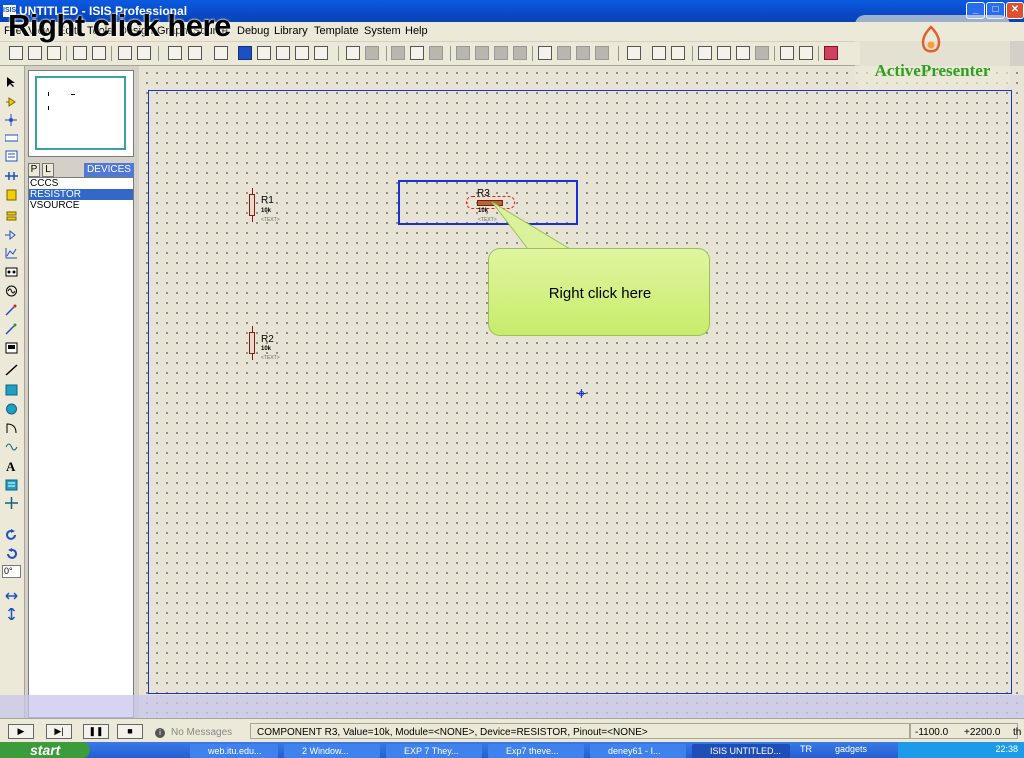 The image size is (1024, 758). Describe the element at coordinates (81, 447) in the screenshot. I see `device-list: CCCS RESISTOR VSOURCE` at that location.